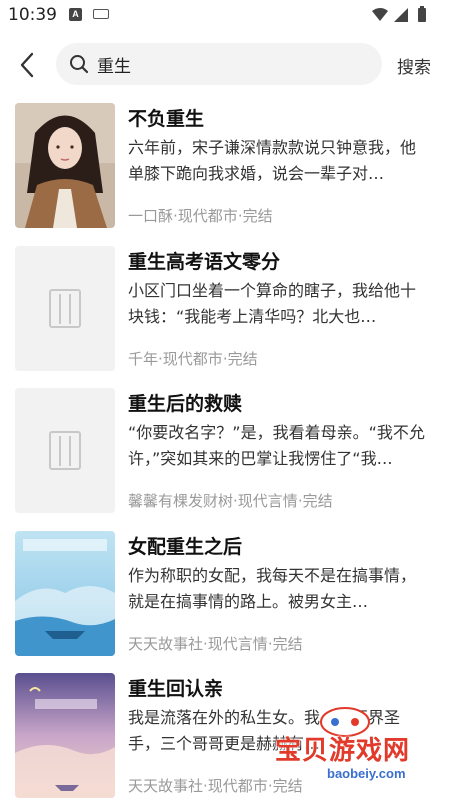 This screenshot has width=450, height=800. I want to click on book-meta: 千年·现代都市·完结, so click(193, 359).